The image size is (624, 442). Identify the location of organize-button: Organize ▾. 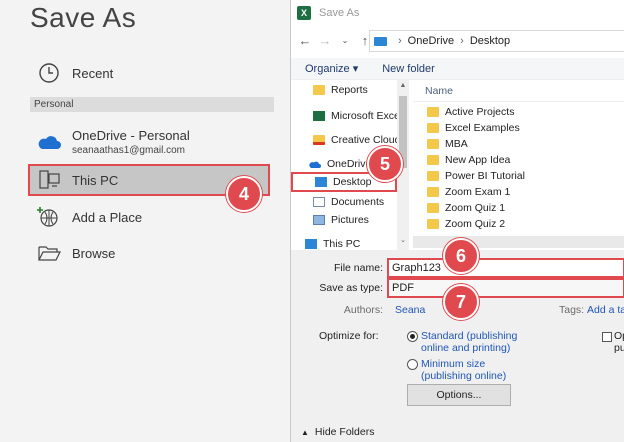
(331, 68).